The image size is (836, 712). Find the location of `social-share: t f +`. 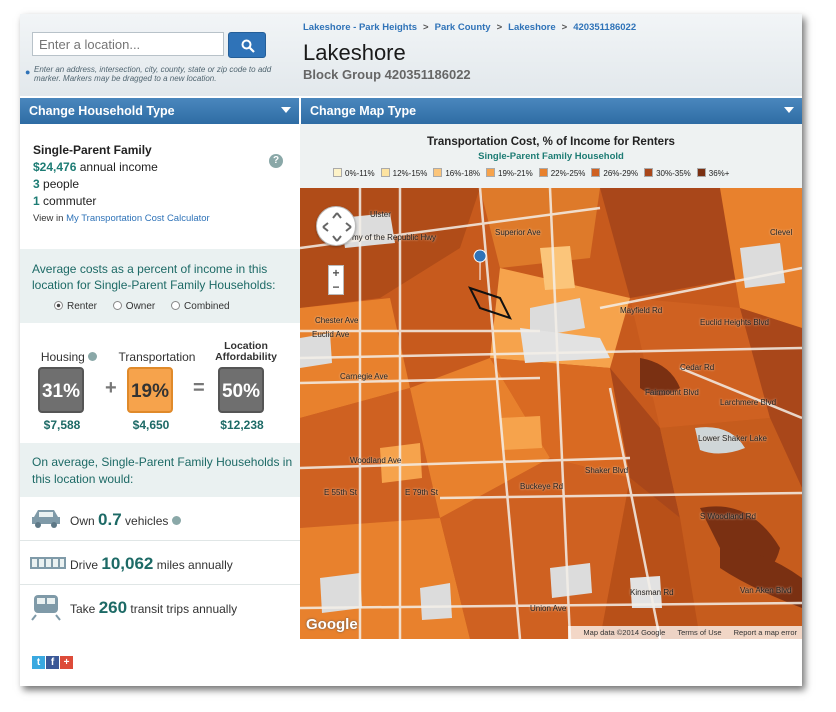

social-share: t f + is located at coordinates (53, 661).